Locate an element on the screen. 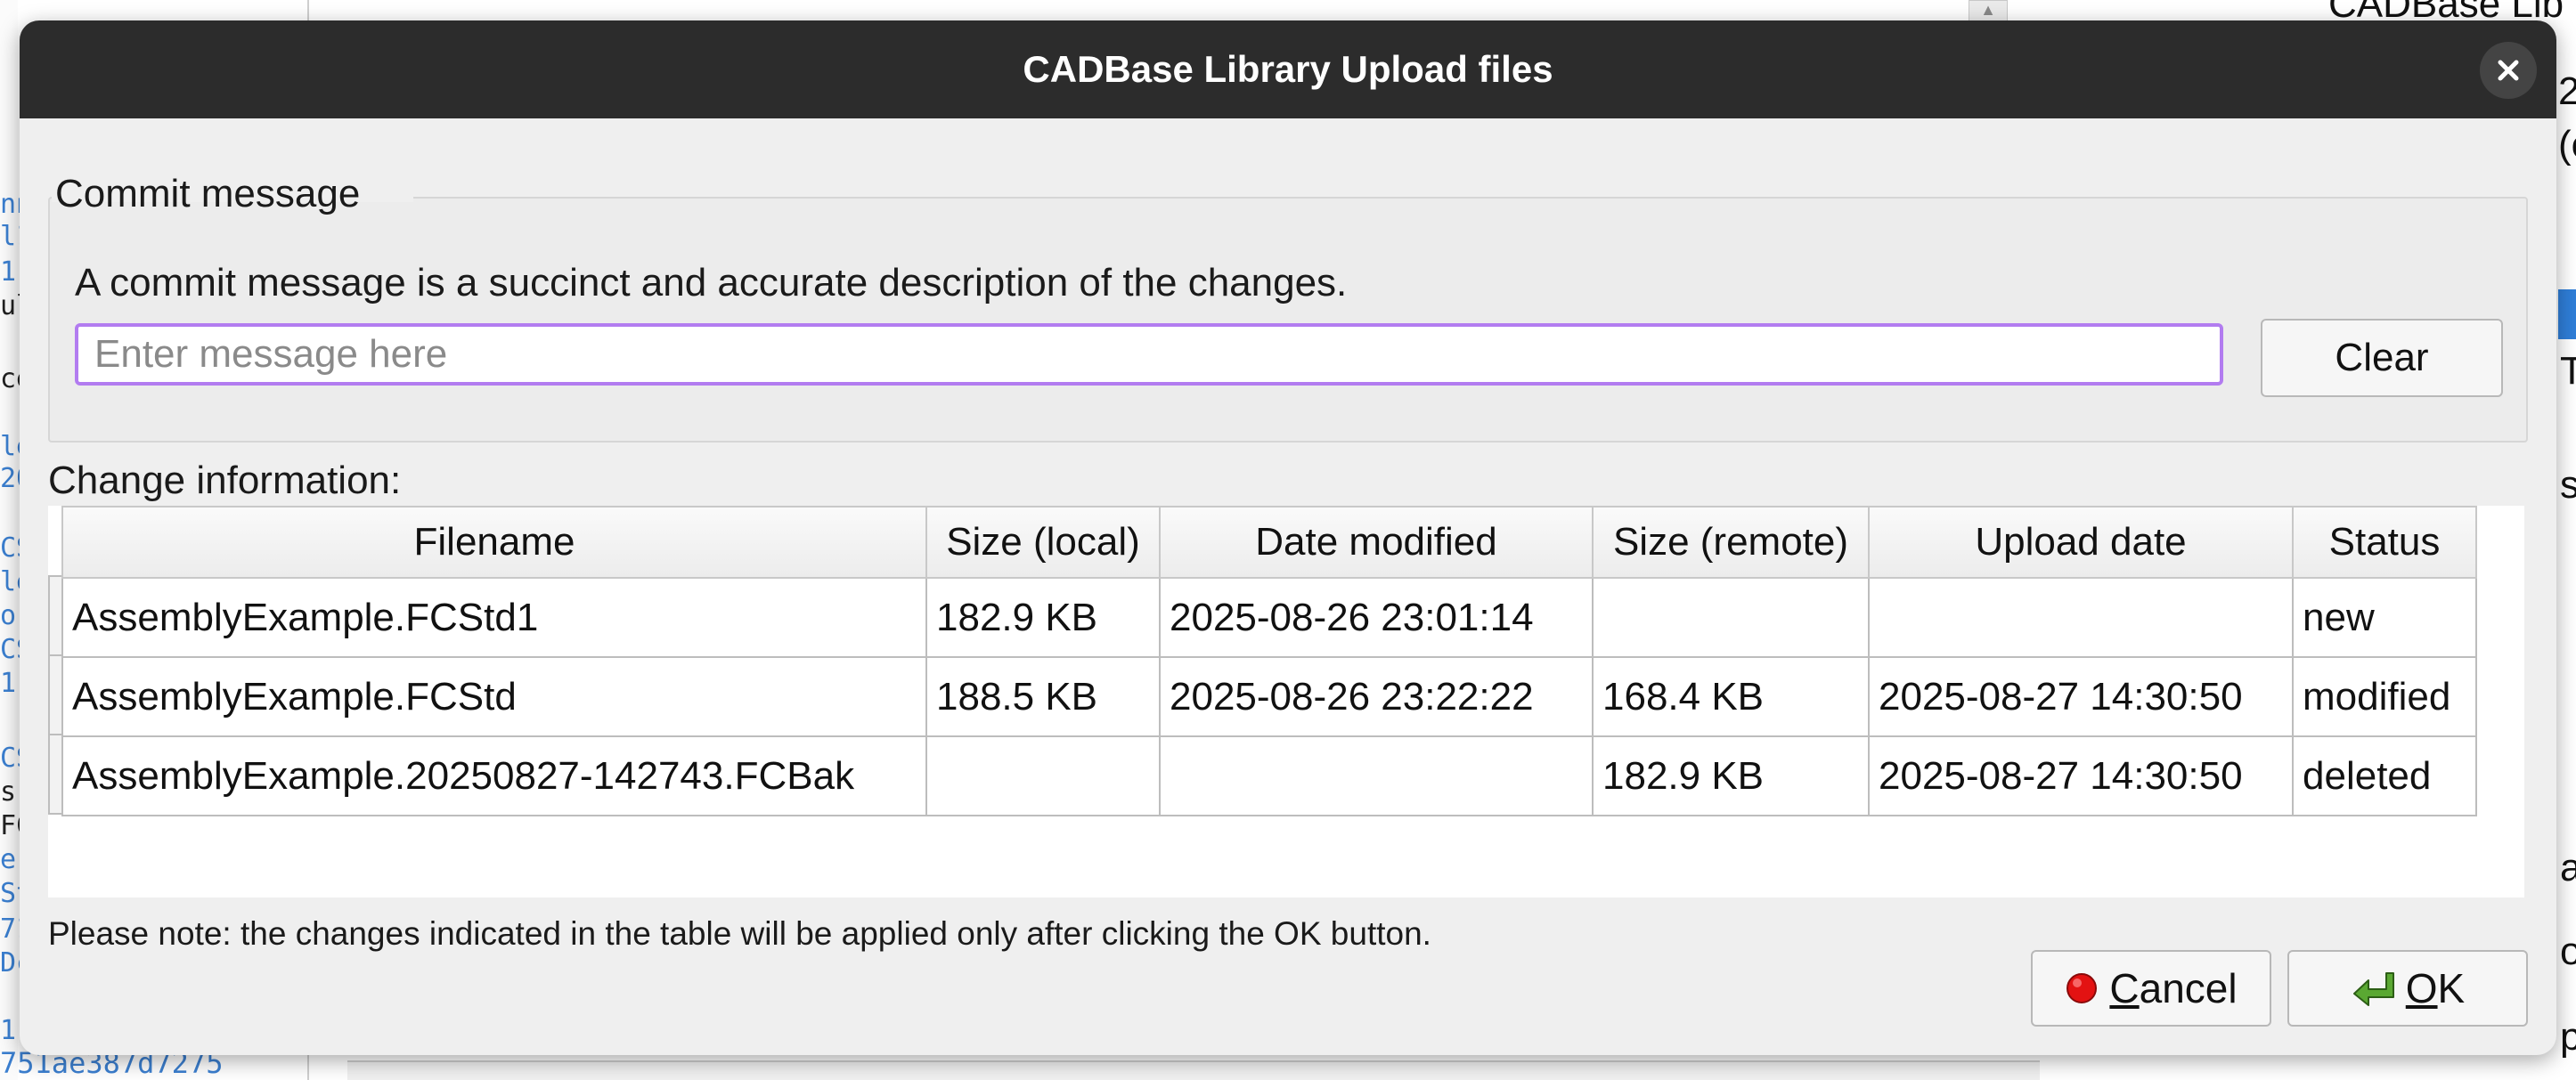  change-information-label: Change information: is located at coordinates (225, 480).